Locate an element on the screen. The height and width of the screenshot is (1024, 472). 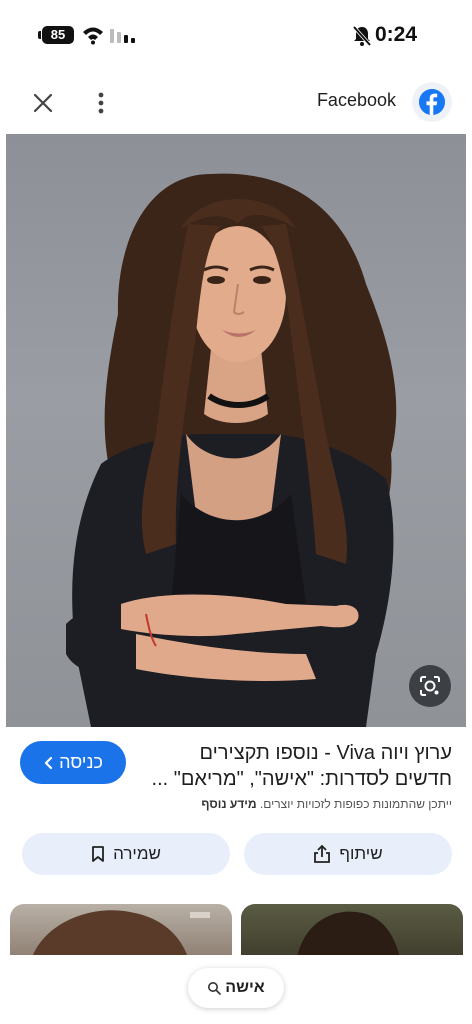
save-label: שמירה is located at coordinates (137, 853).